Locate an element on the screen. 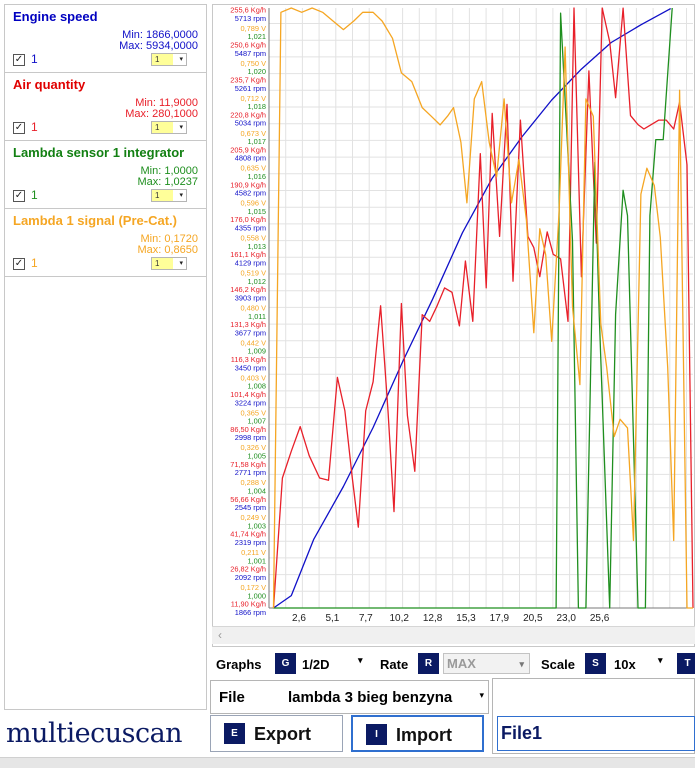 Image resolution: width=695 pixels, height=768 pixels. x-tick-label: 10,2 is located at coordinates (399, 618).